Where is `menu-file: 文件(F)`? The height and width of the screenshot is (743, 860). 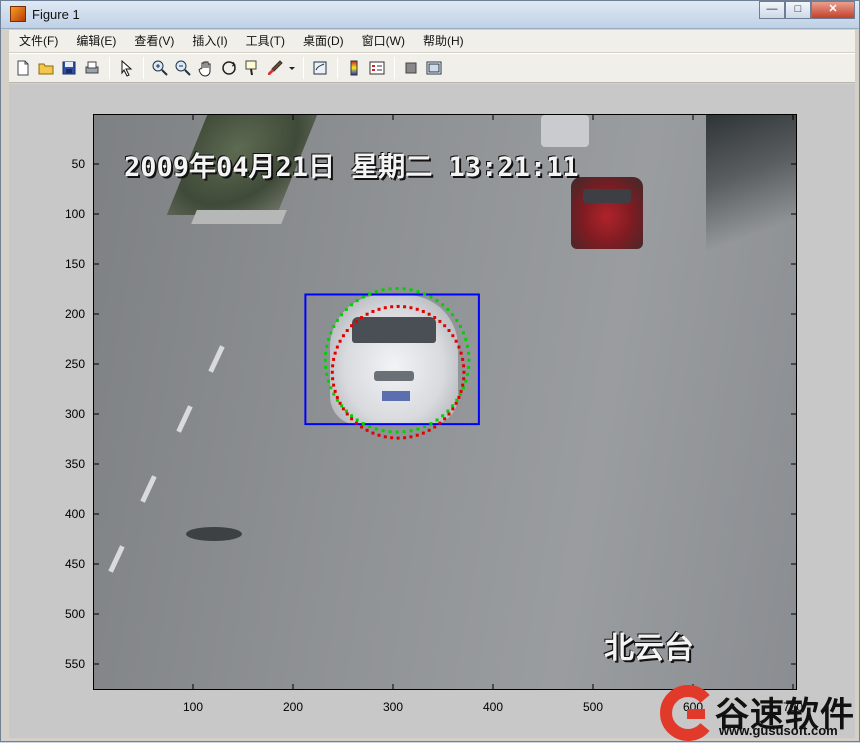 menu-file: 文件(F) is located at coordinates (38, 41).